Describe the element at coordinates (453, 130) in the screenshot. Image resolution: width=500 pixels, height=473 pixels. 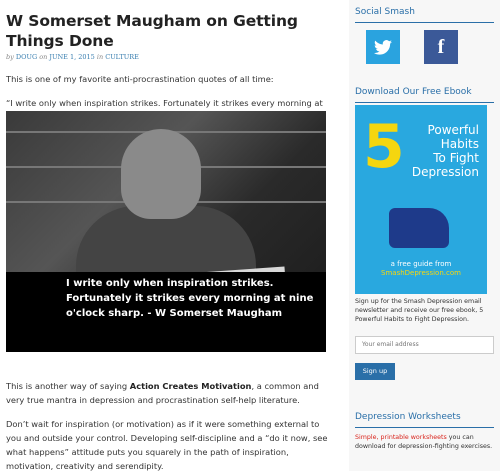
I see `ebook-headline-line: Powerful` at that location.